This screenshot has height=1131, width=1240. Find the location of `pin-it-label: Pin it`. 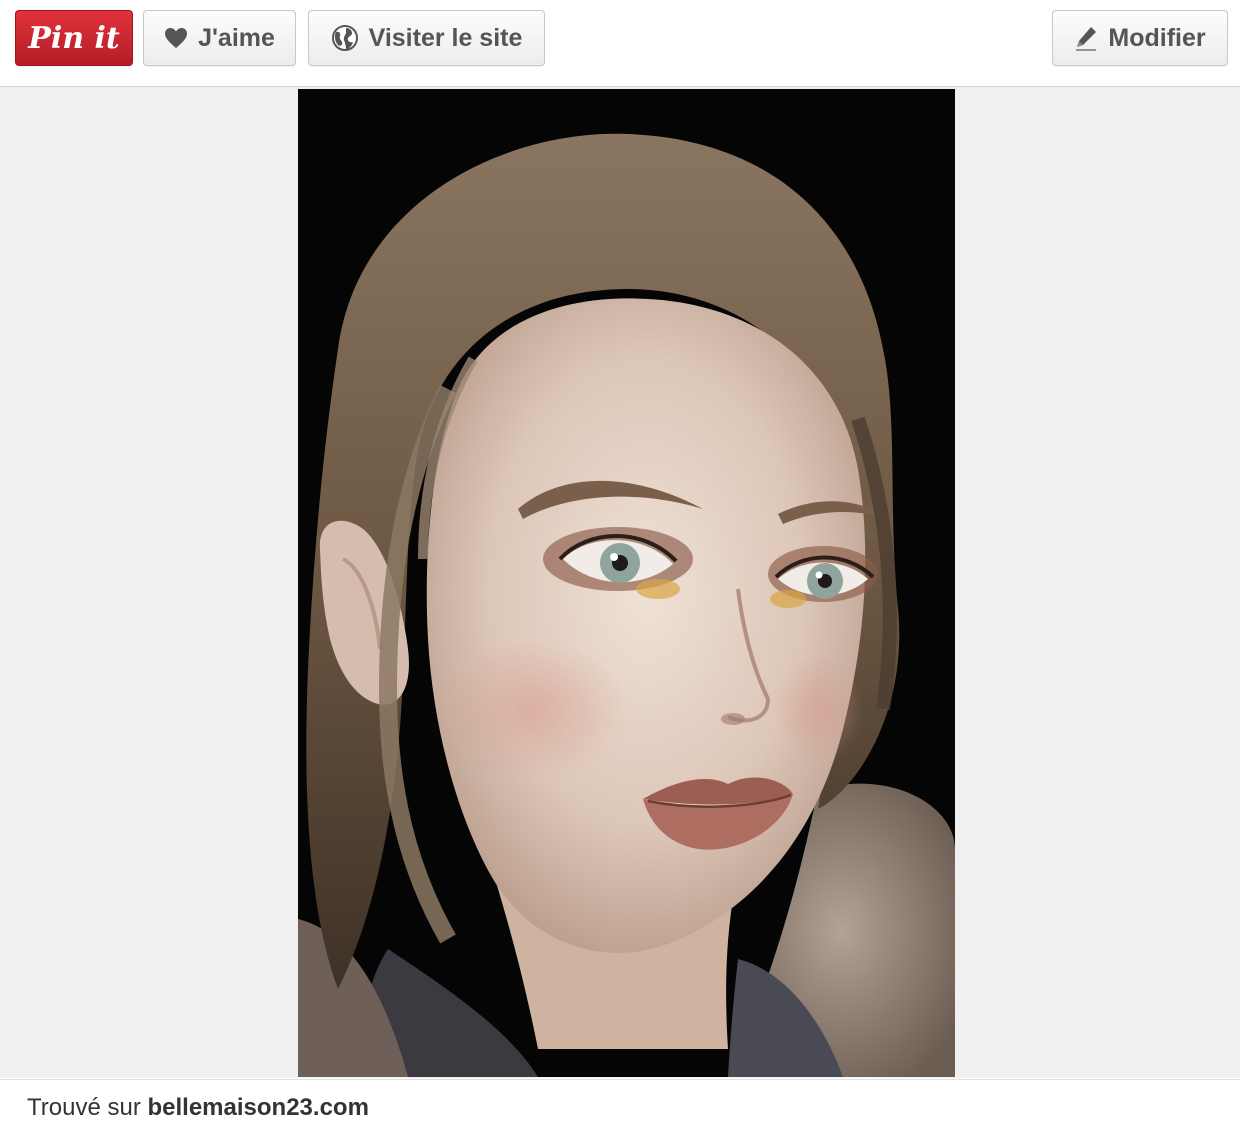

pin-it-label: Pin it is located at coordinates (74, 38).